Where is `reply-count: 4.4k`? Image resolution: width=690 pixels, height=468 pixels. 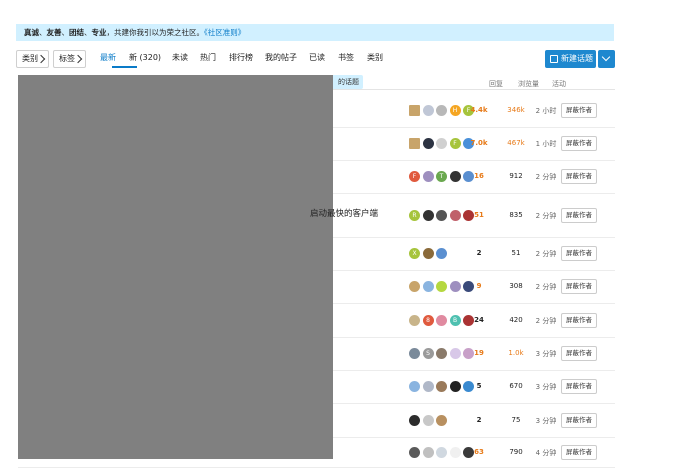 reply-count: 4.4k is located at coordinates (479, 110).